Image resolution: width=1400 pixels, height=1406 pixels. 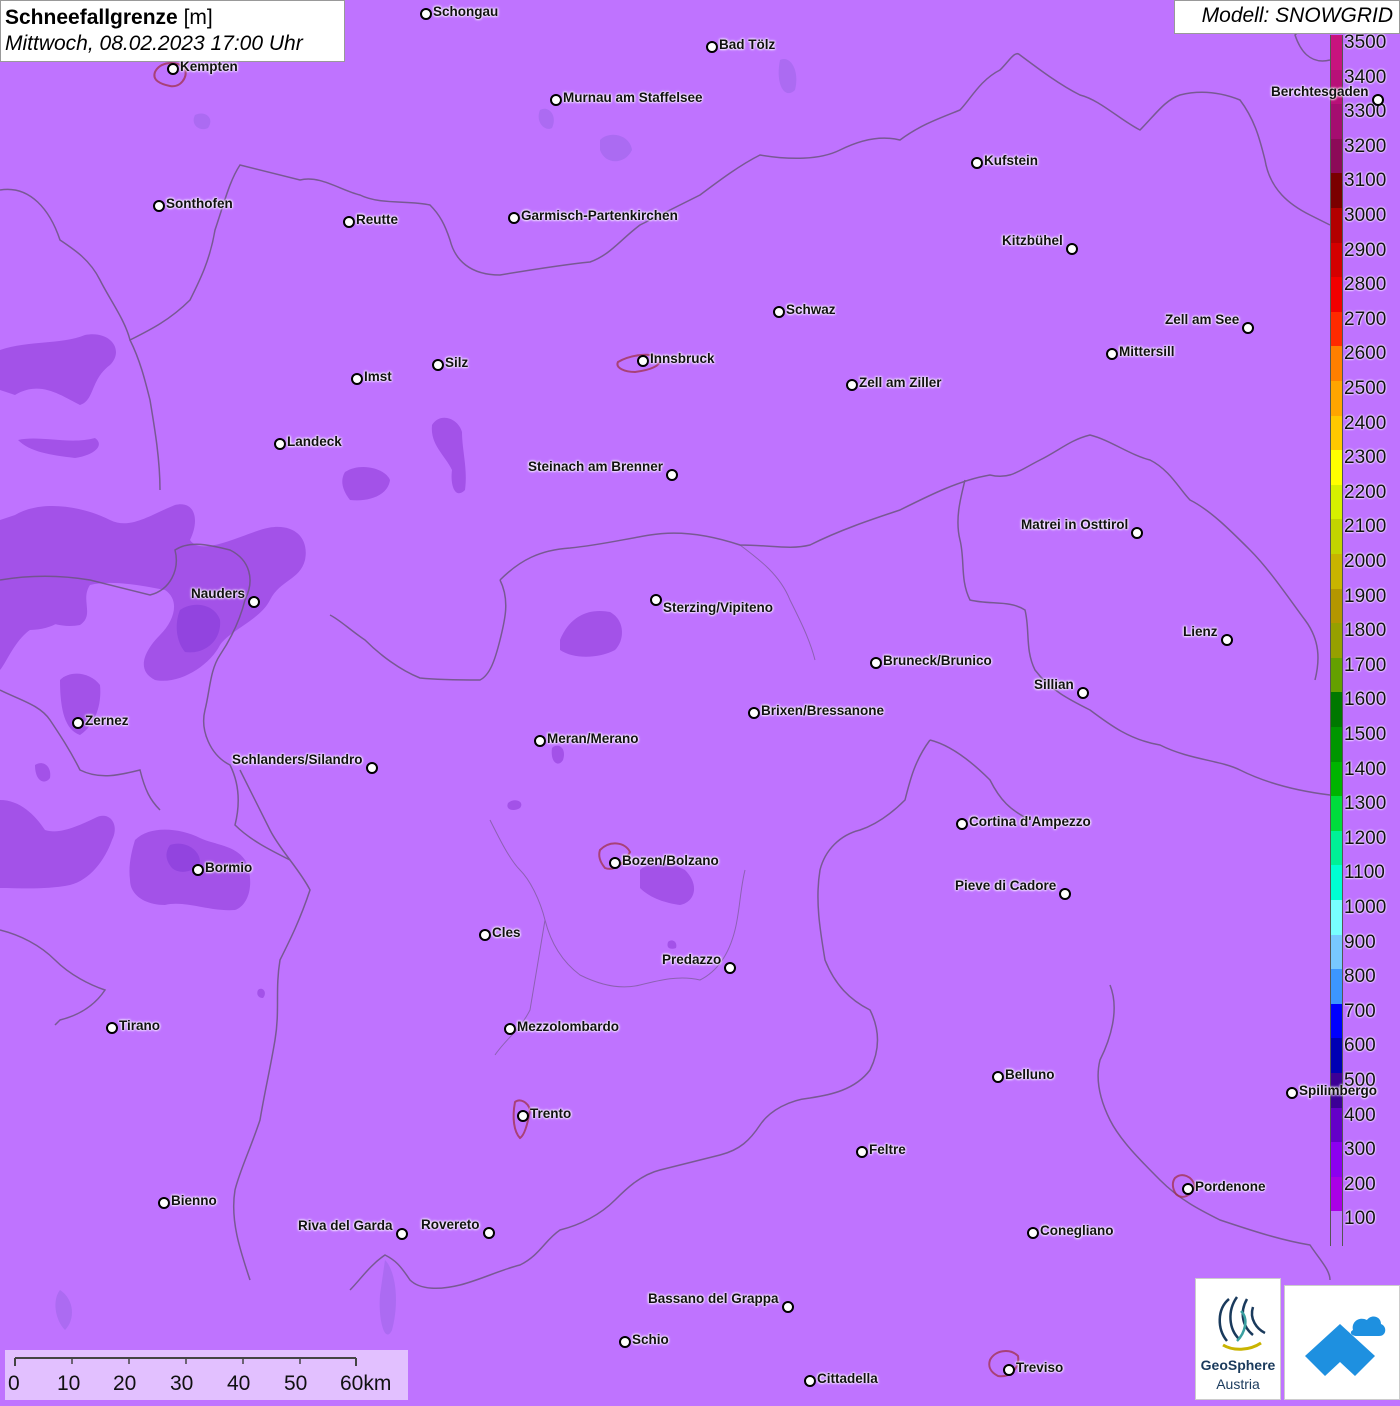 What do you see at coordinates (713, 1299) in the screenshot?
I see `city-label: Bassano del Grappa` at bounding box center [713, 1299].